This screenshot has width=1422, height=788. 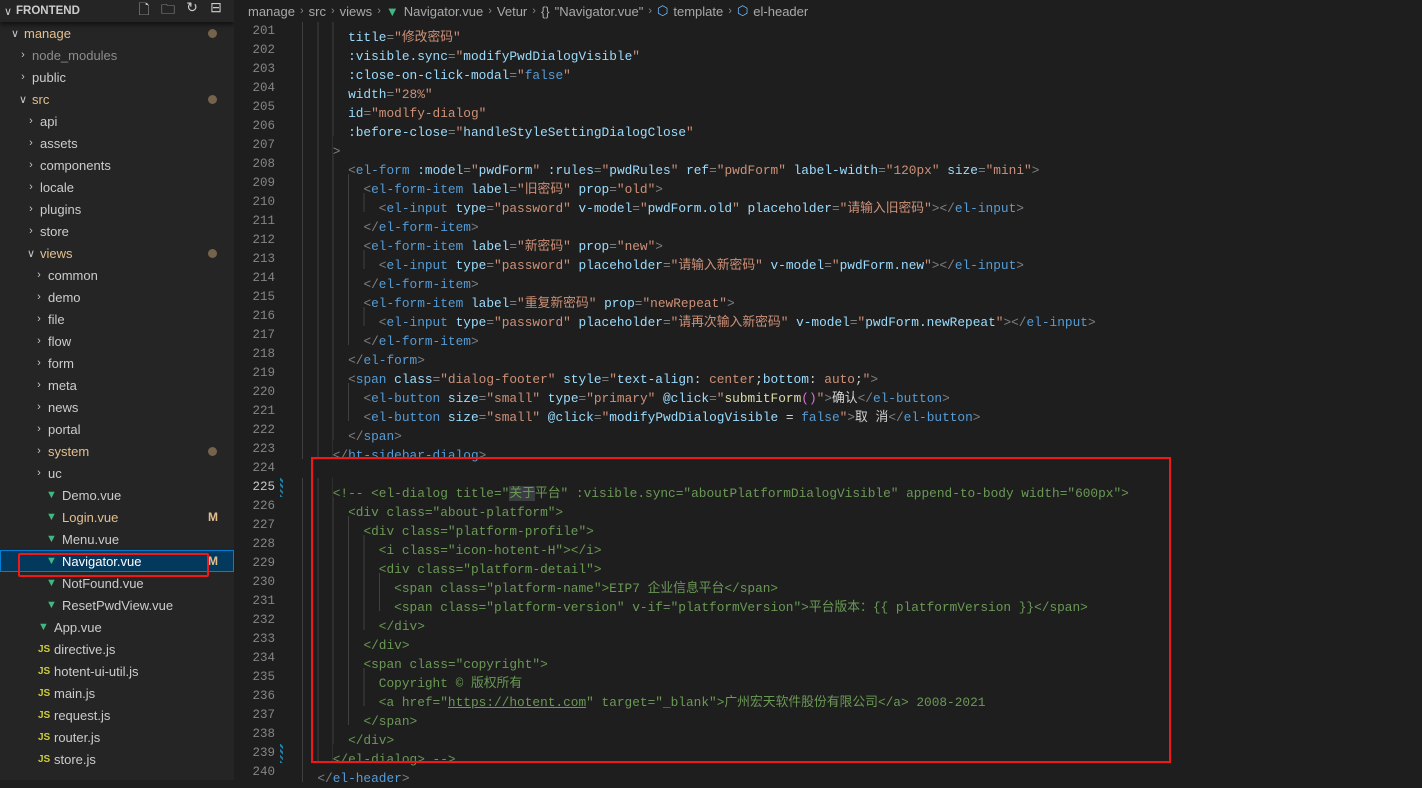 I want to click on tree-item-views: ∨ views, so click(x=117, y=253).